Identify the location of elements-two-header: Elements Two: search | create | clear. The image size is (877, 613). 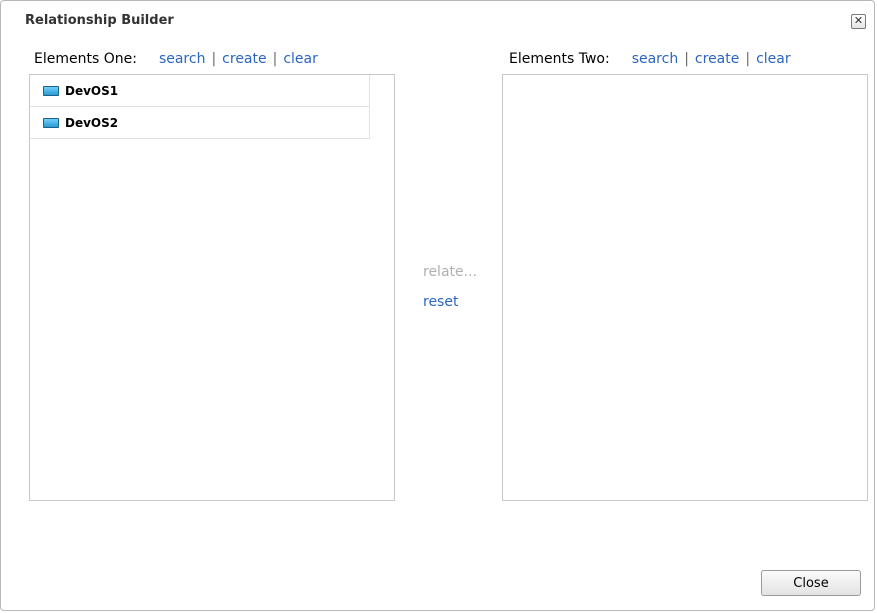
(650, 59).